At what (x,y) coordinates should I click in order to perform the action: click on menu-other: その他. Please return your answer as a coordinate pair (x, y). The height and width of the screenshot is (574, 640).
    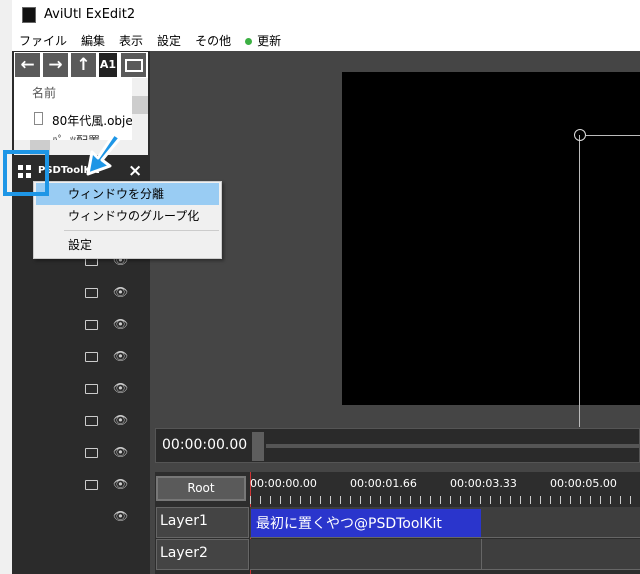
    Looking at the image, I should click on (213, 40).